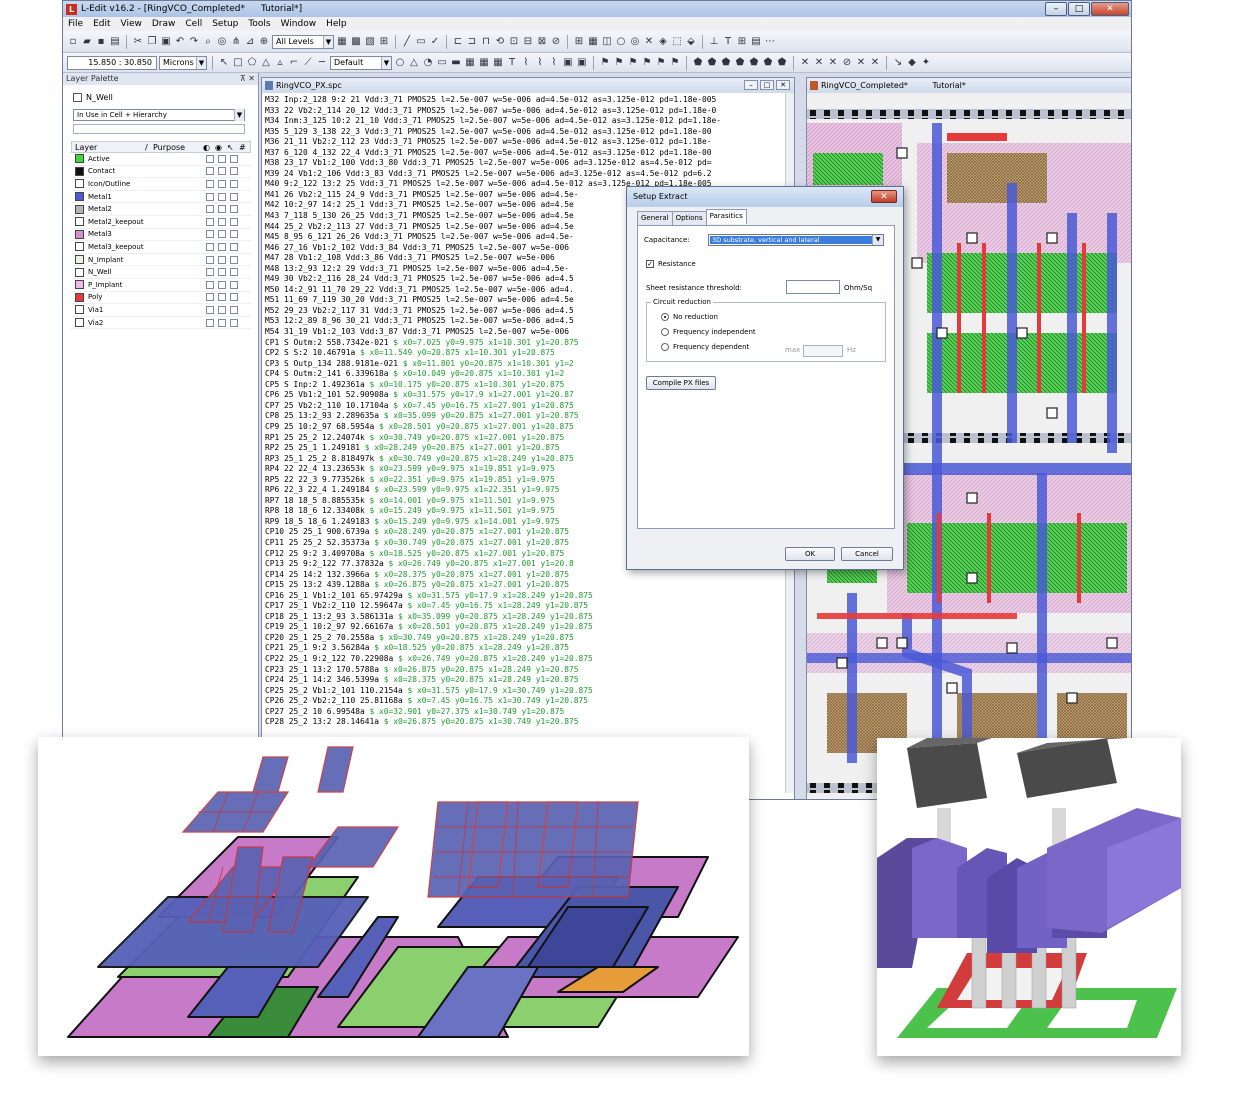 The image size is (1240, 1110). I want to click on check-icon: ✓, so click(435, 42).